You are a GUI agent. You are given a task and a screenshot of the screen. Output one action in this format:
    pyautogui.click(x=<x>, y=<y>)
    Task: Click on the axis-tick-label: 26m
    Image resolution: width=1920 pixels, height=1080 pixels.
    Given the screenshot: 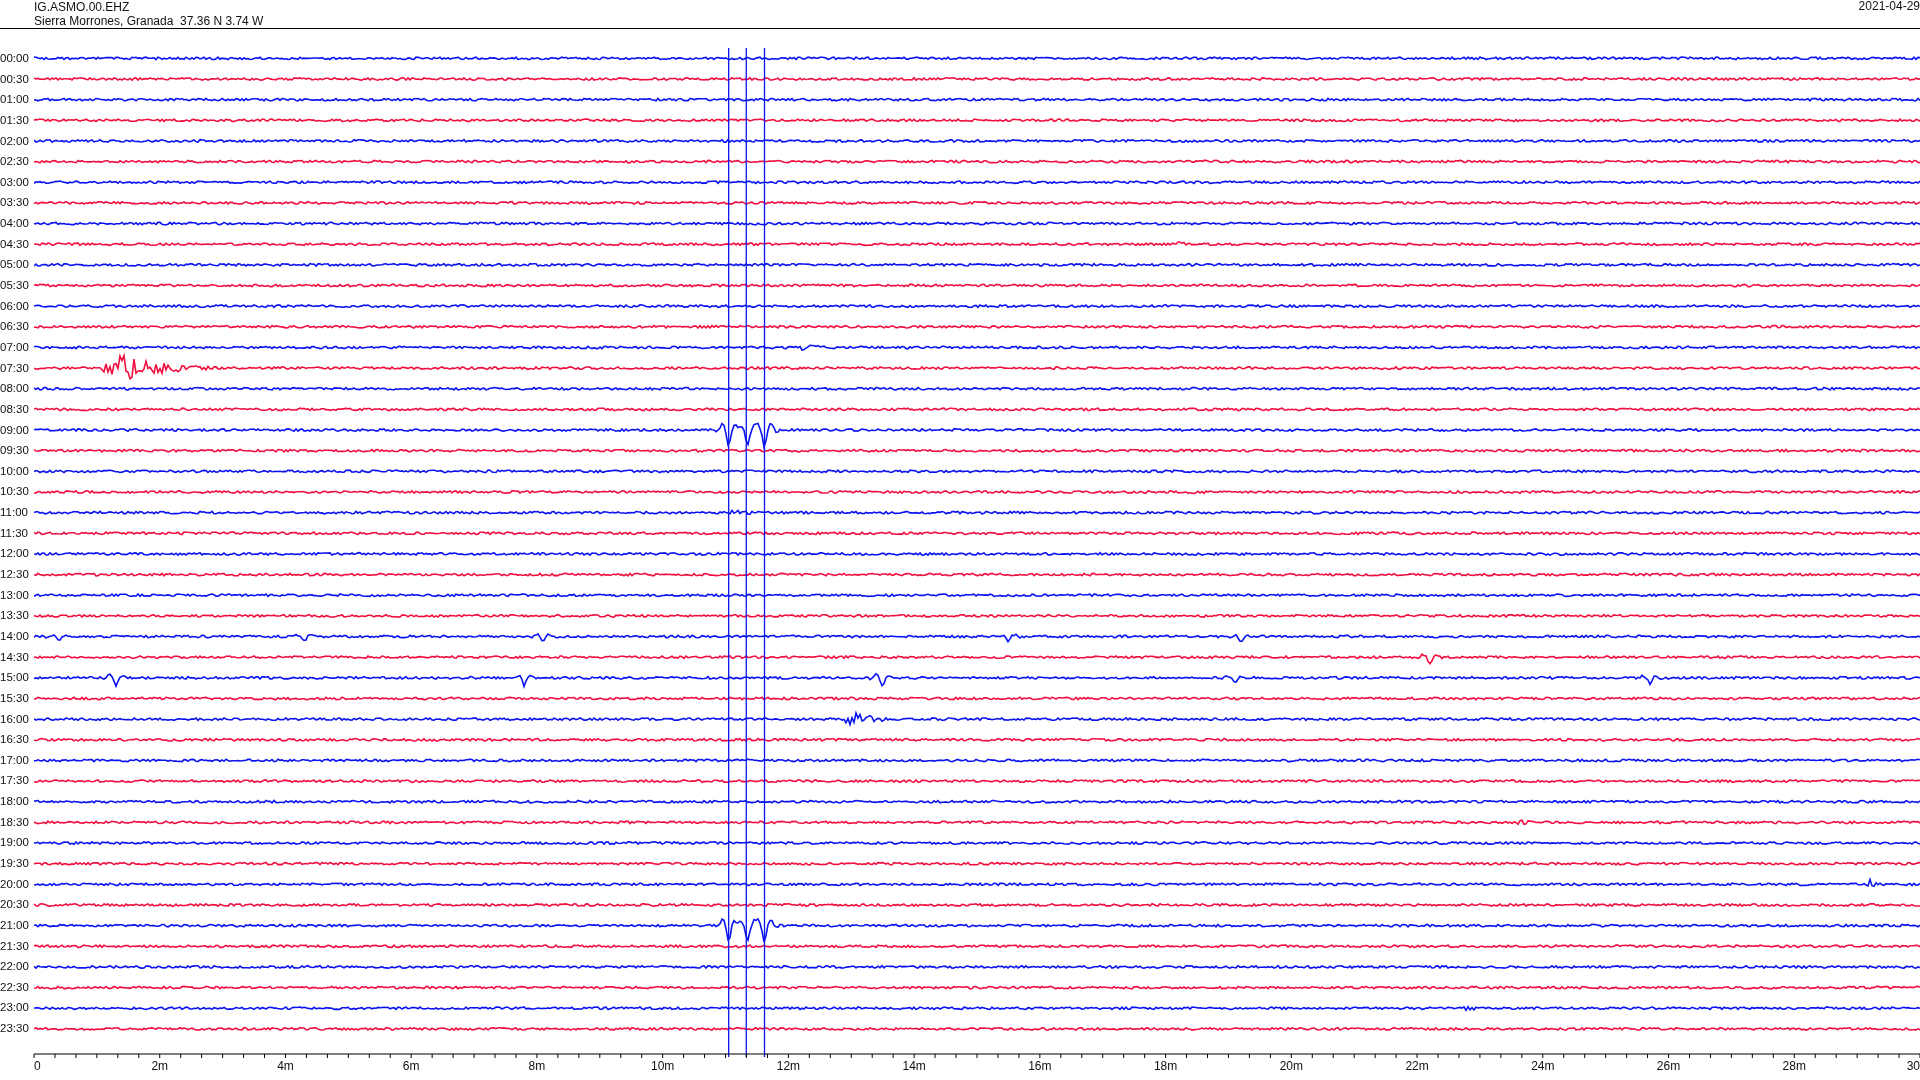 What is the action you would take?
    pyautogui.click(x=1668, y=1066)
    